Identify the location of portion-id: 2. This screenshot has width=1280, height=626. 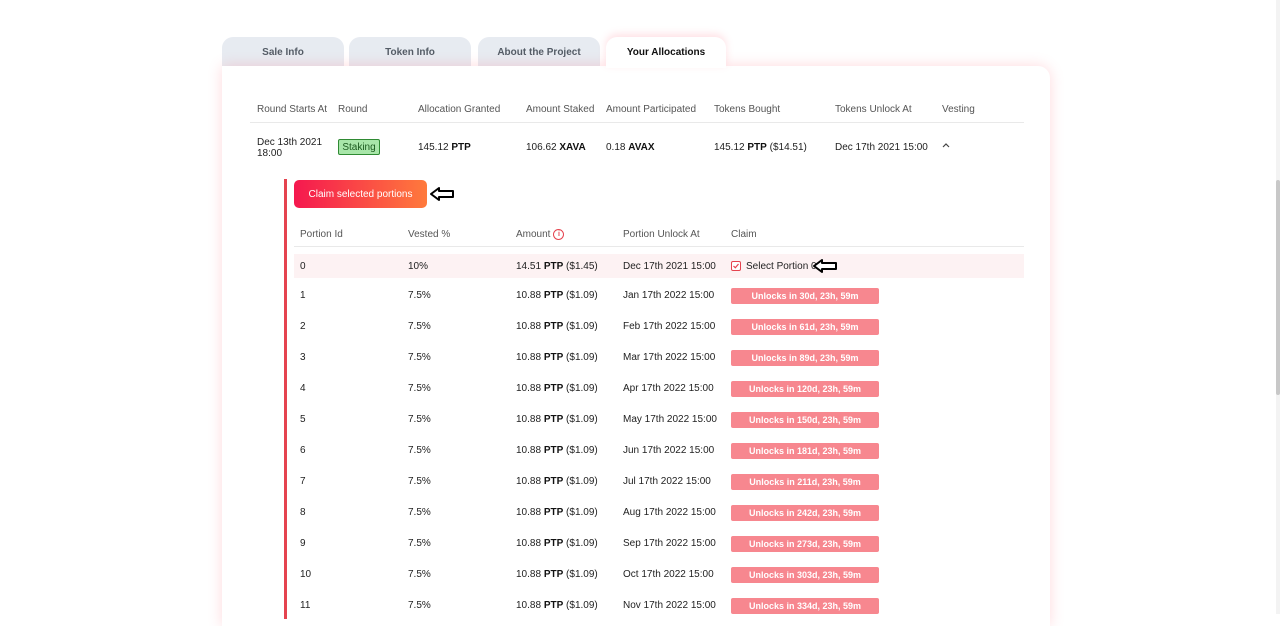
(303, 326).